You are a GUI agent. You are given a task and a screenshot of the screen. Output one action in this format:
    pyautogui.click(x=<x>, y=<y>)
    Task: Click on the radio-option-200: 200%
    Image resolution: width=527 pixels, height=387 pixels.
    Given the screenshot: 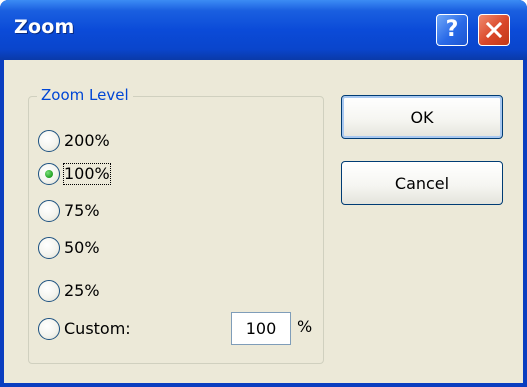 What is the action you would take?
    pyautogui.click(x=74, y=141)
    